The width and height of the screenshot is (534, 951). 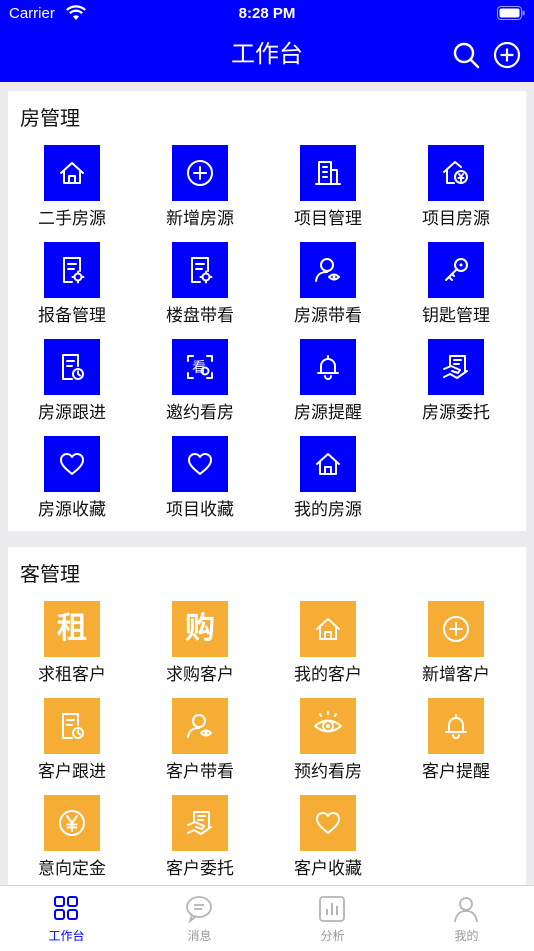 I want to click on grid-item: 房源带看, so click(x=328, y=287).